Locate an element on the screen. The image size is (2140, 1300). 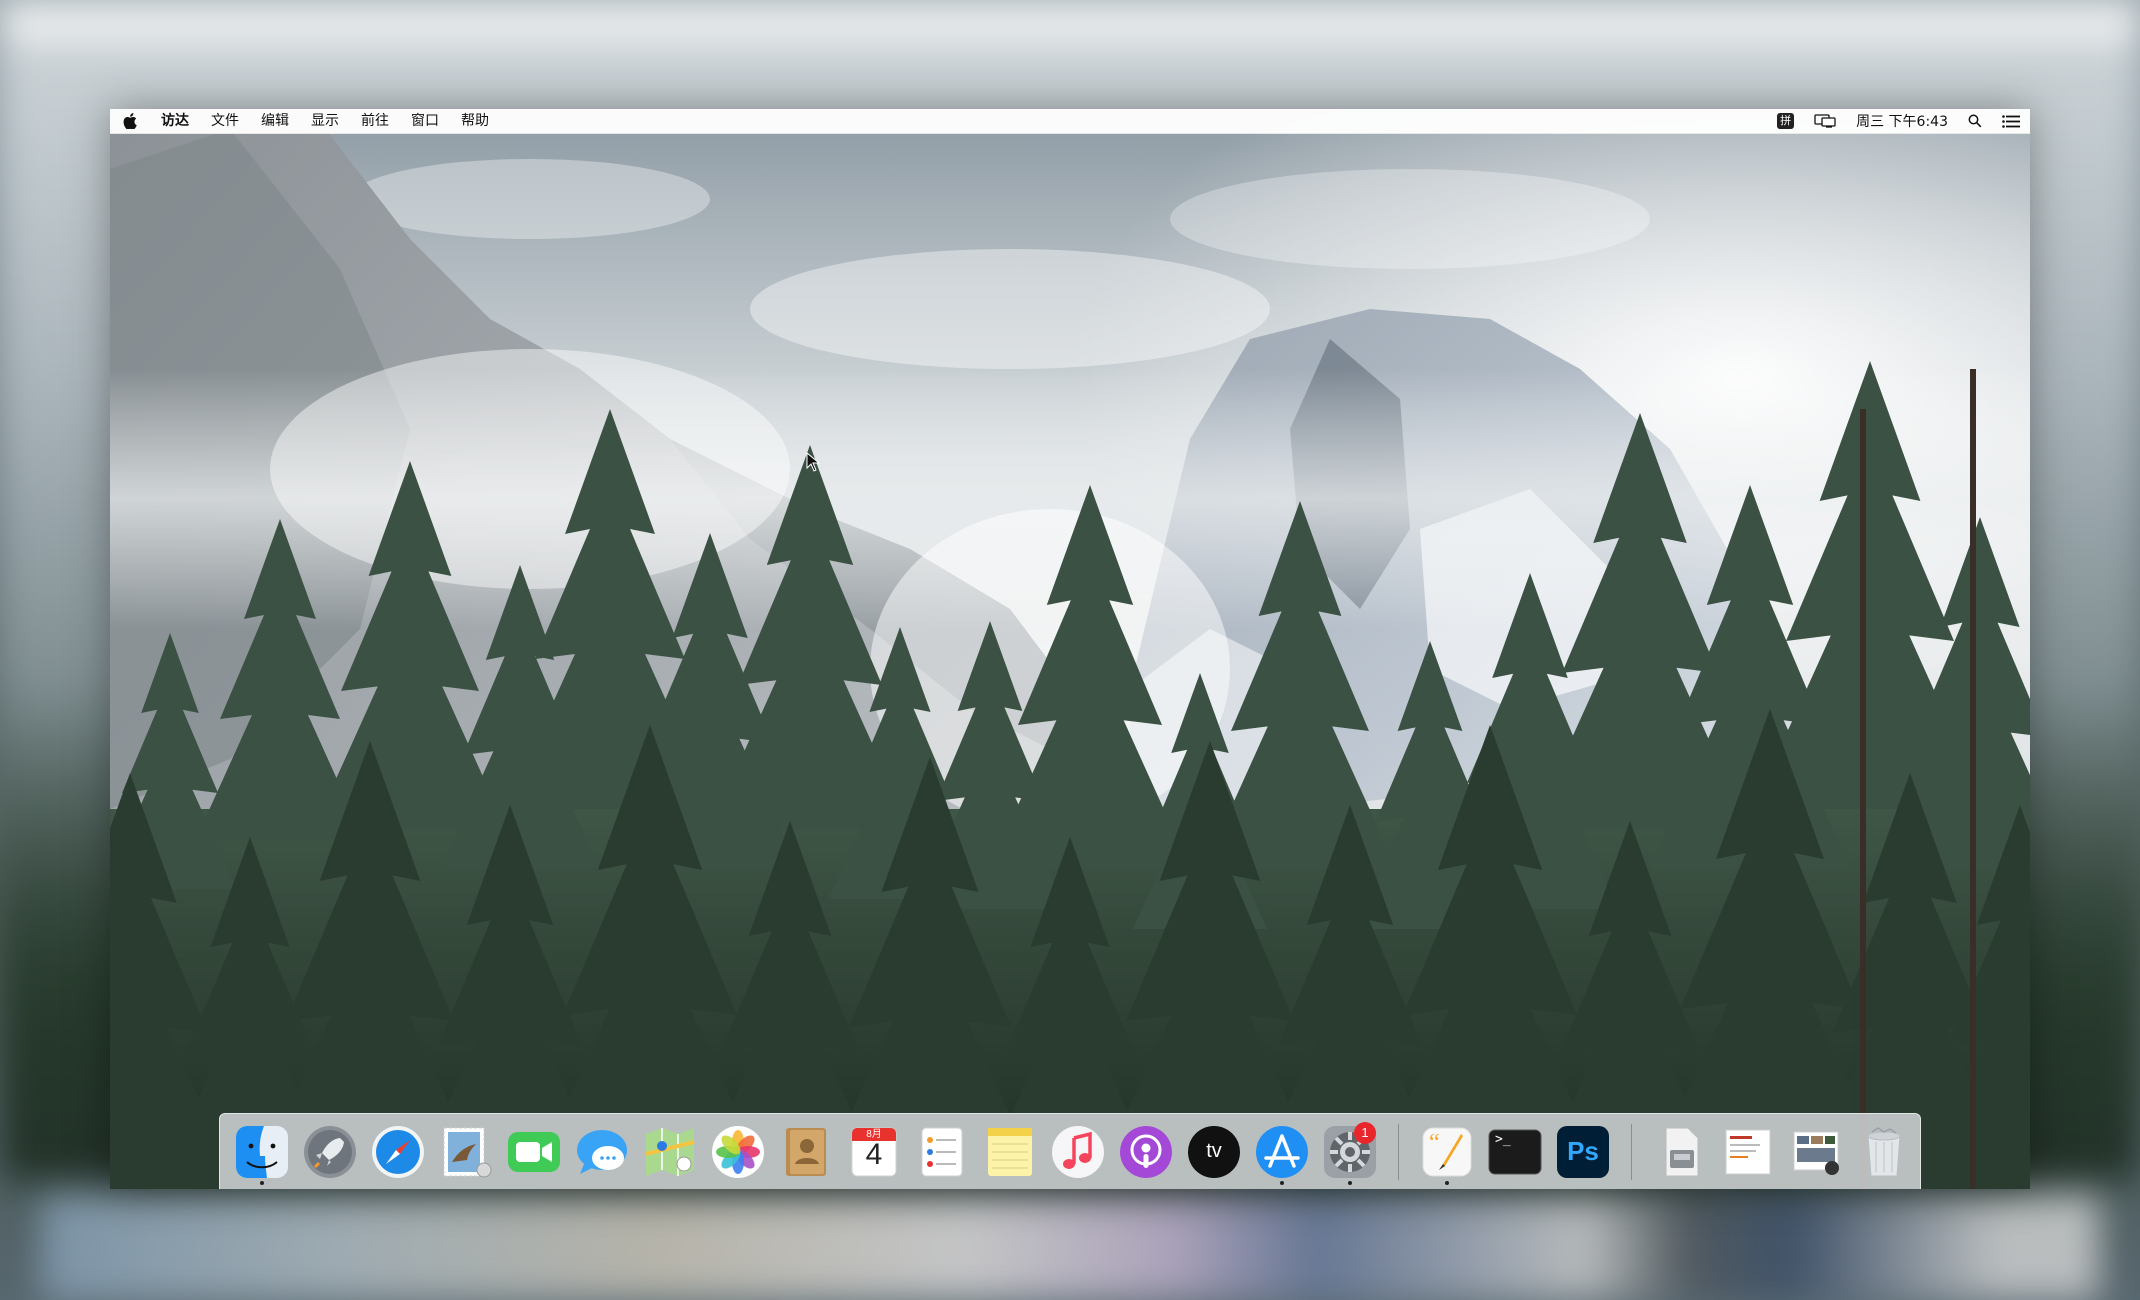
dock-item-music is located at coordinates (1078, 1152).